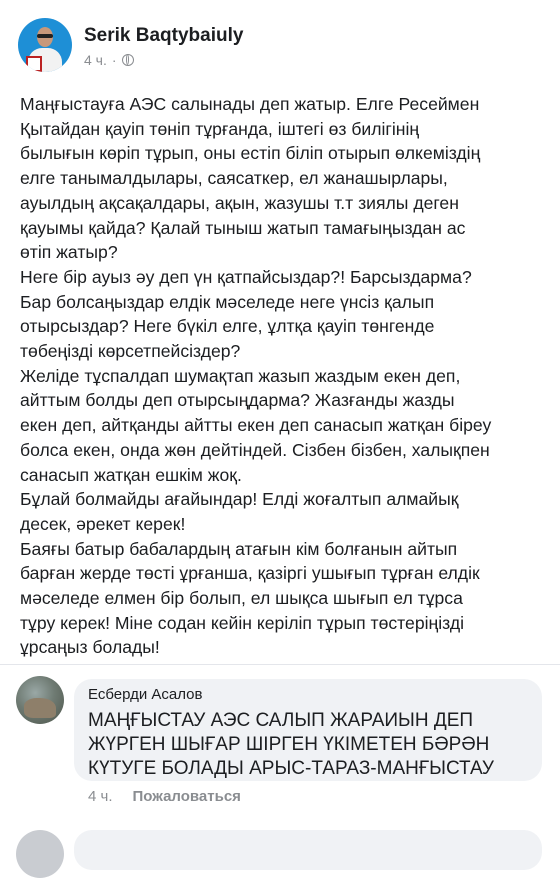 The width and height of the screenshot is (560, 878). What do you see at coordinates (40, 700) in the screenshot?
I see `commenter-avatar` at bounding box center [40, 700].